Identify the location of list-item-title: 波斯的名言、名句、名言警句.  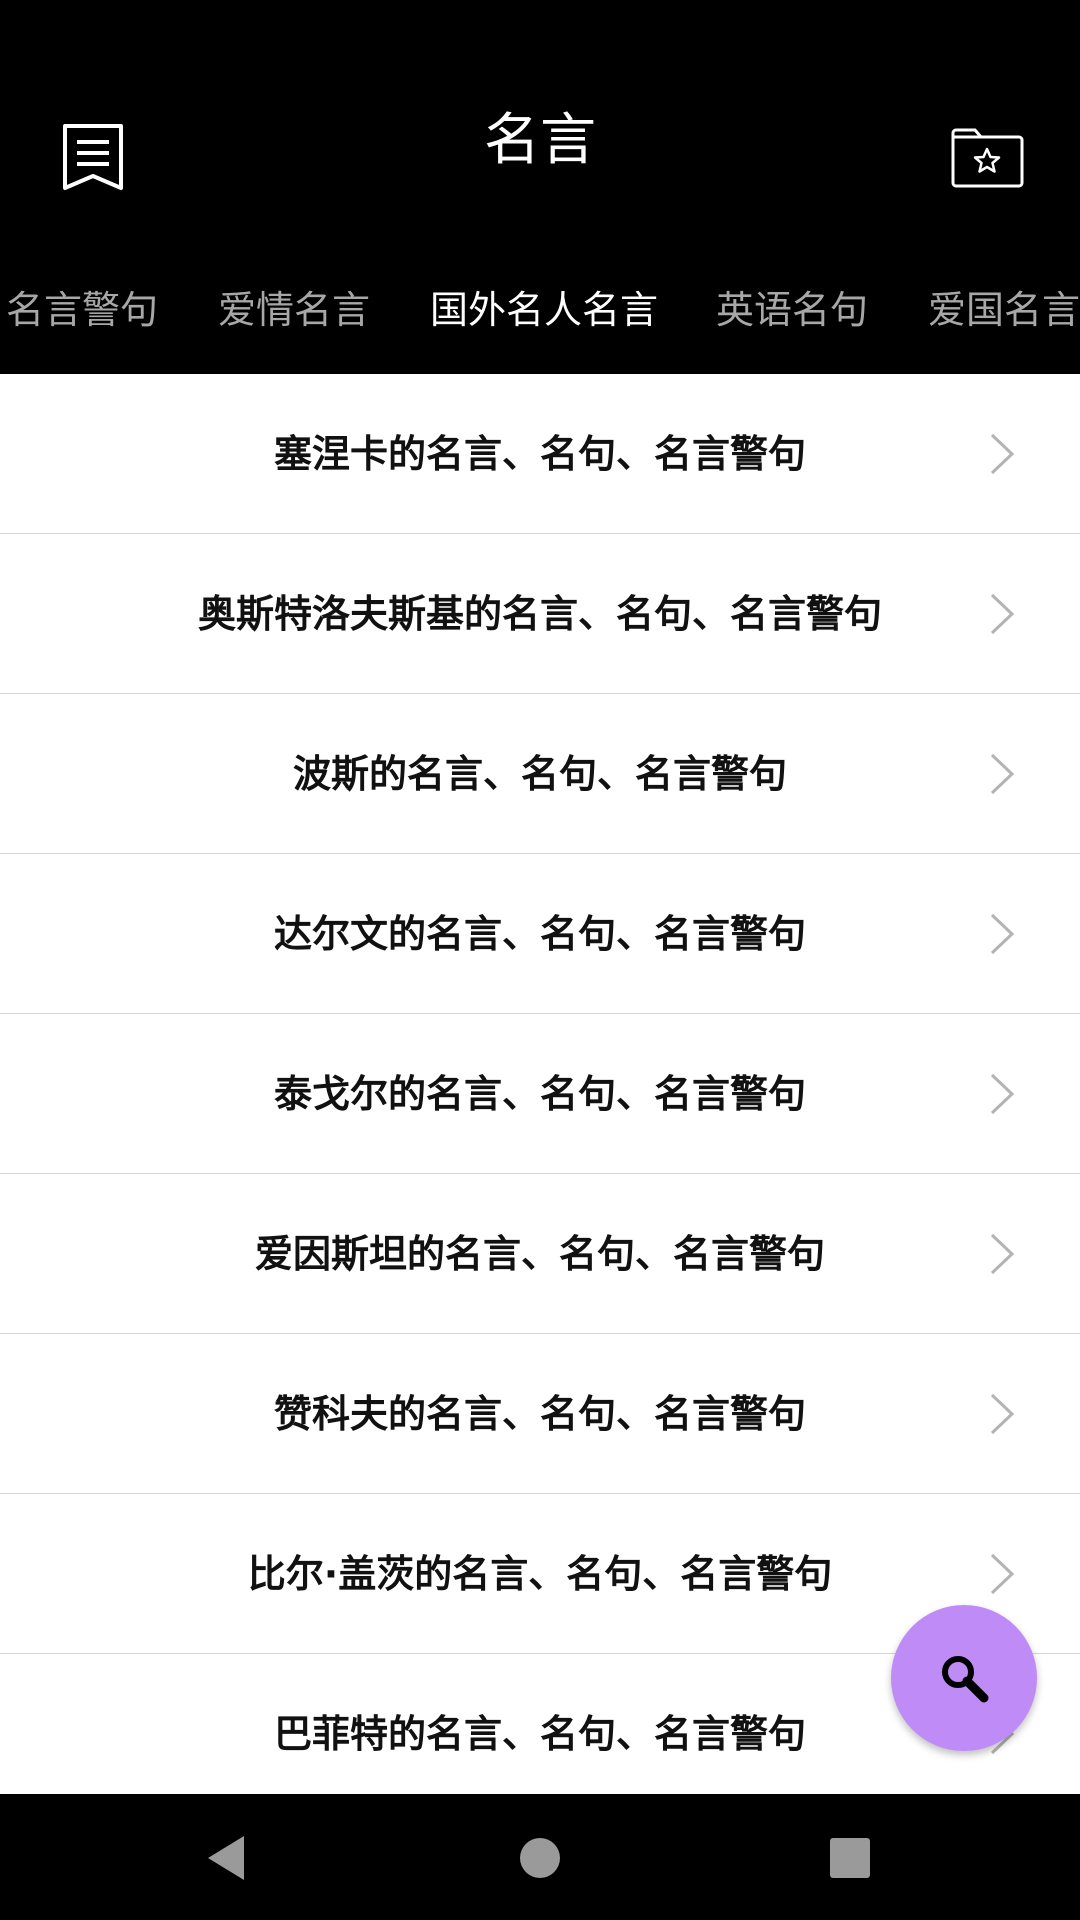
(539, 774).